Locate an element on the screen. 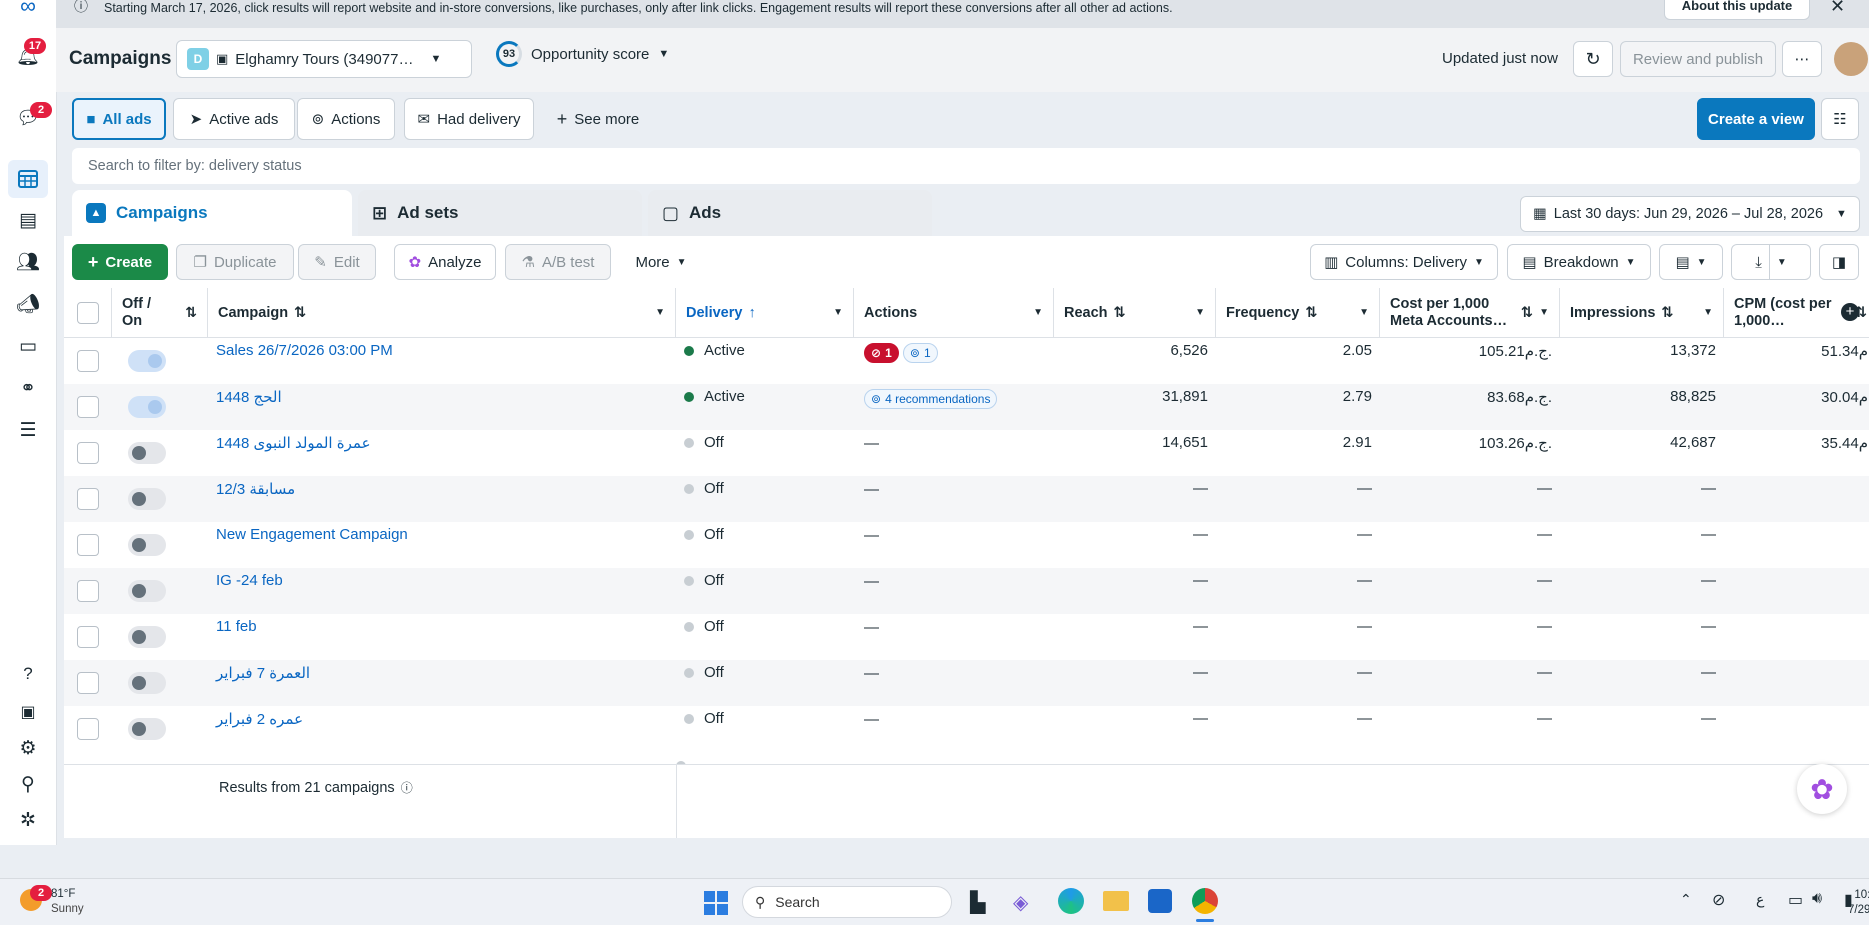  create-button: + Create is located at coordinates (120, 262).